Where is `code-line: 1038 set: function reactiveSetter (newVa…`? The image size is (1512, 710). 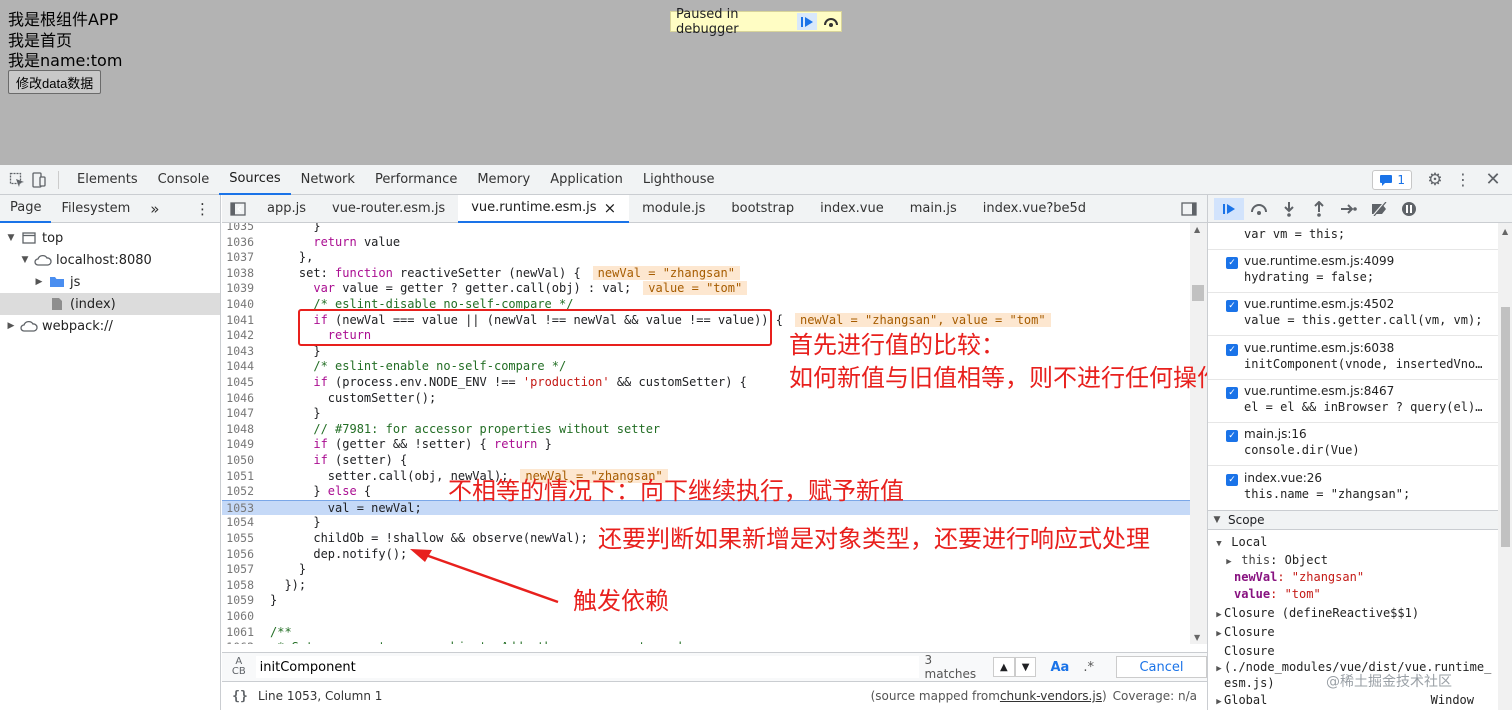 code-line: 1038 set: function reactiveSetter (newVa… is located at coordinates (706, 273).